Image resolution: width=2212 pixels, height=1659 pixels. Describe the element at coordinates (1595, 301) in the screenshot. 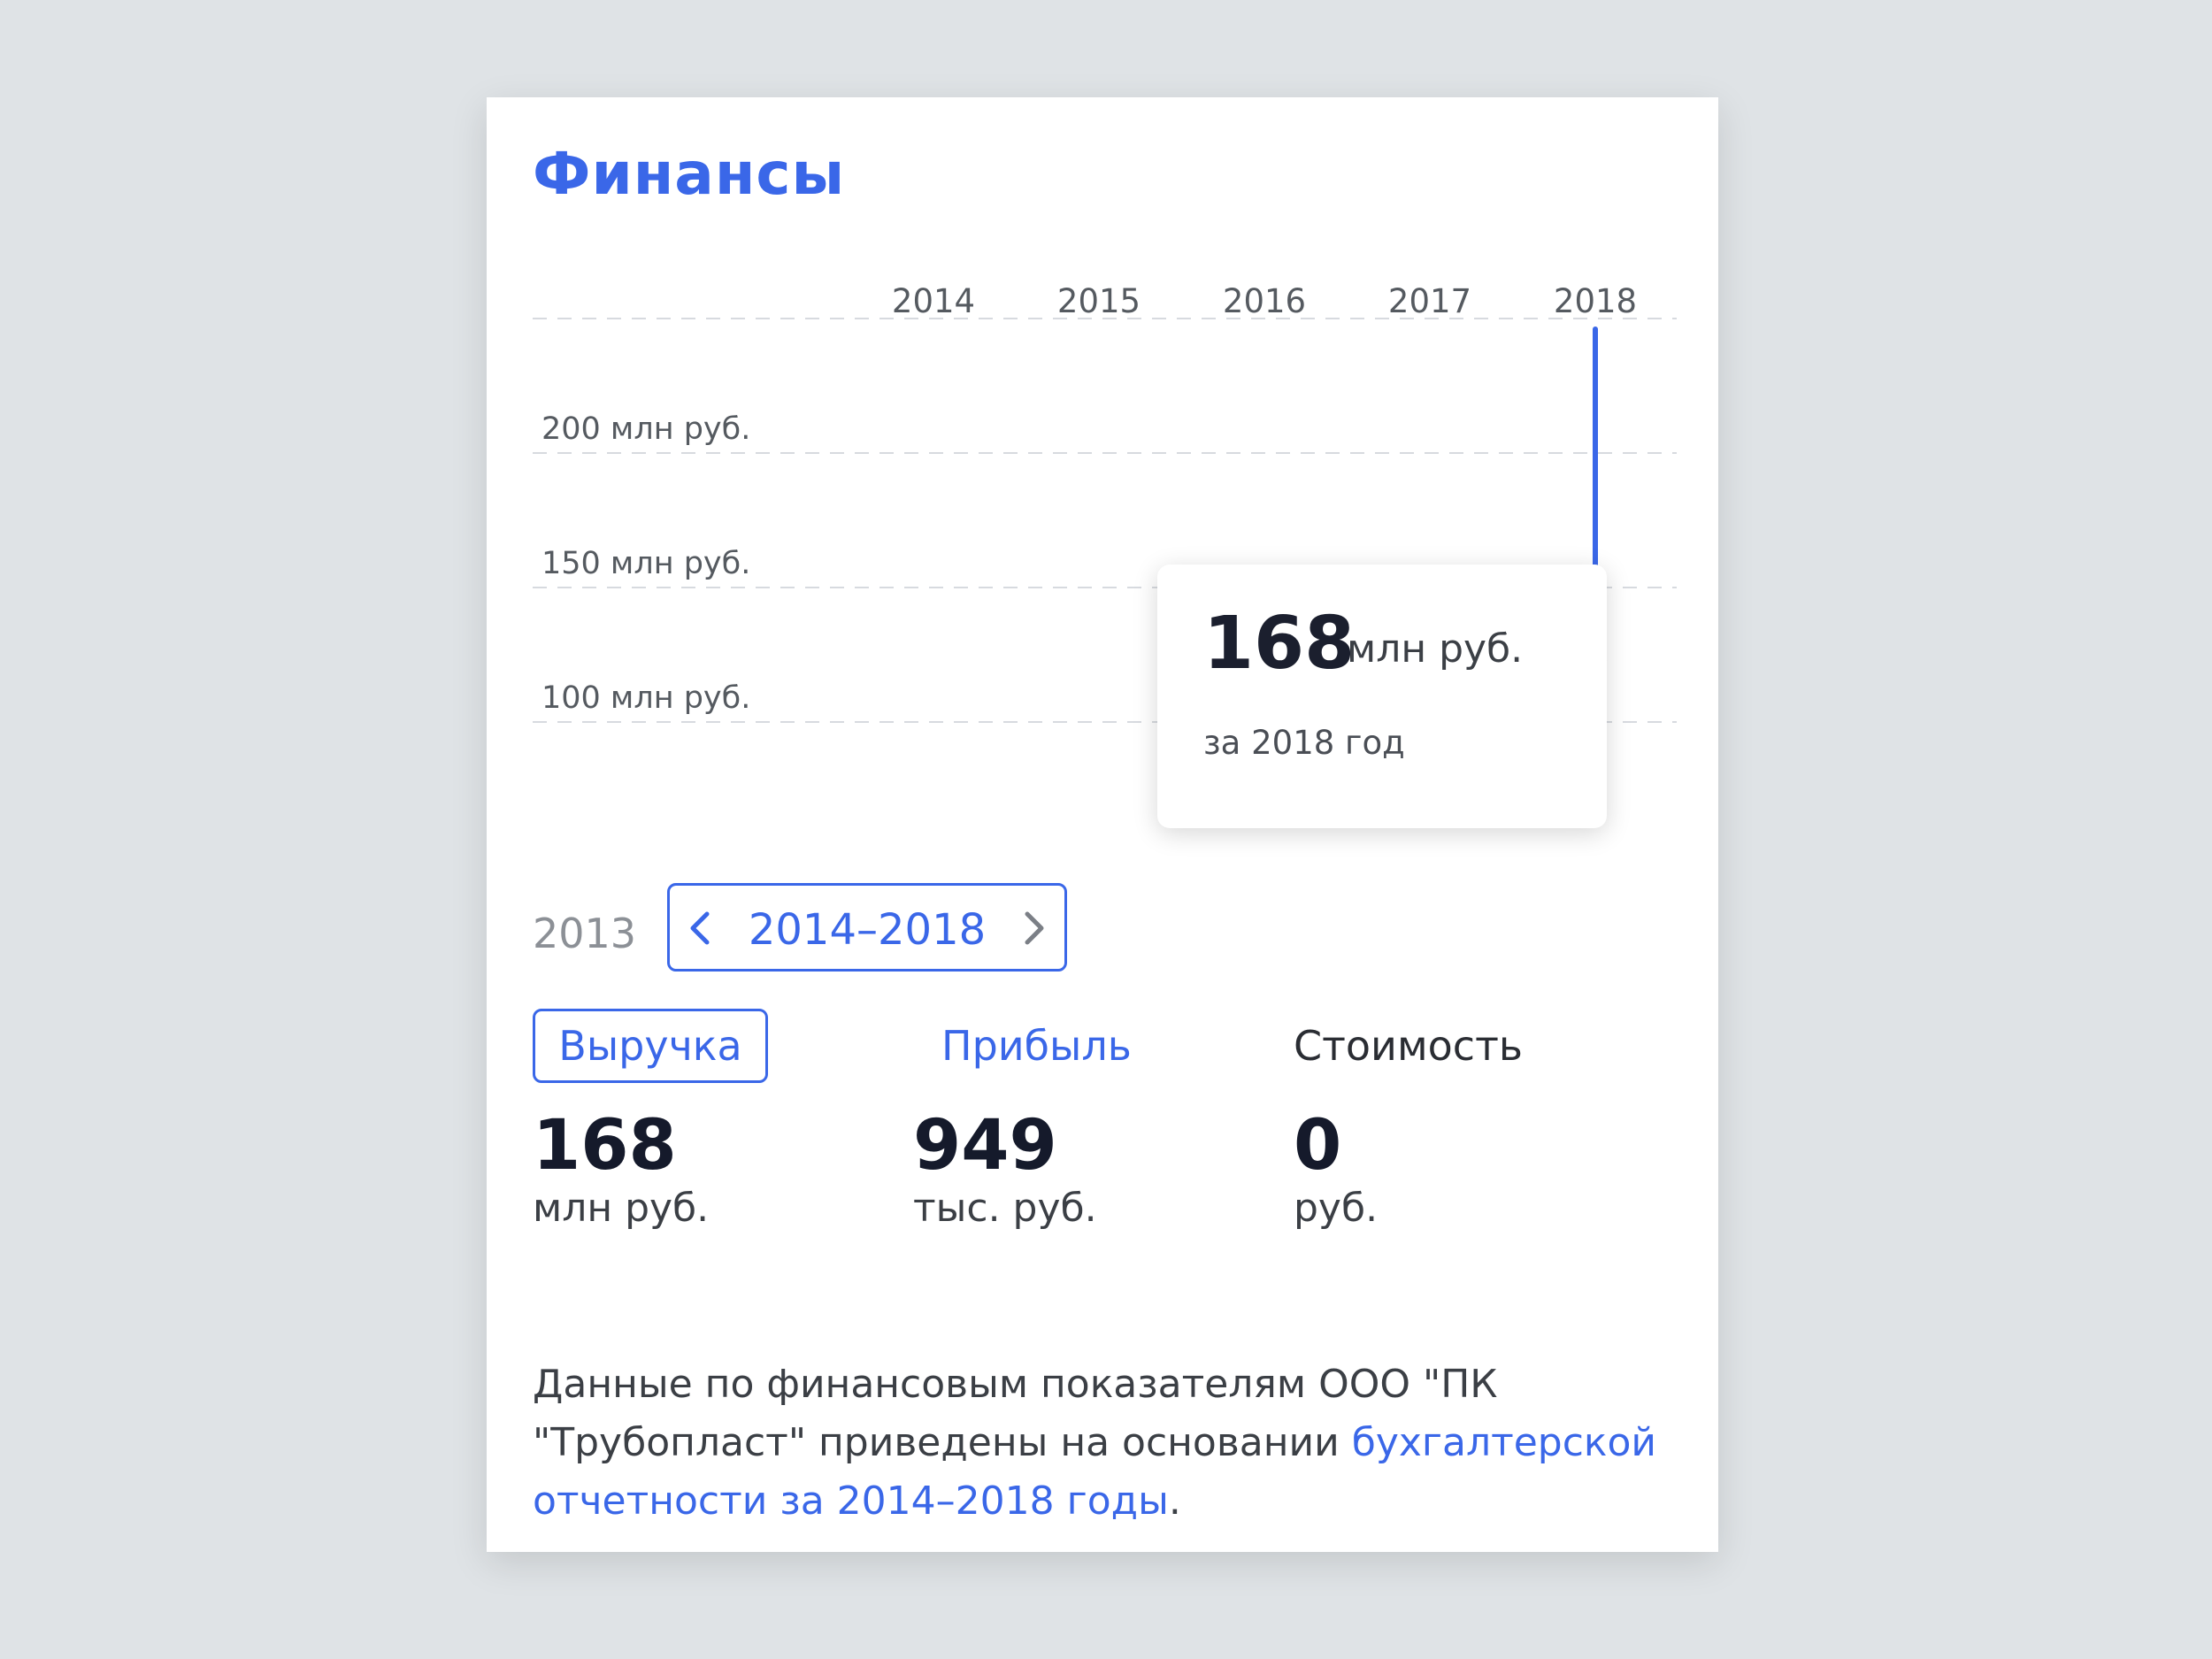

I see `x-tick-label: 2018` at that location.